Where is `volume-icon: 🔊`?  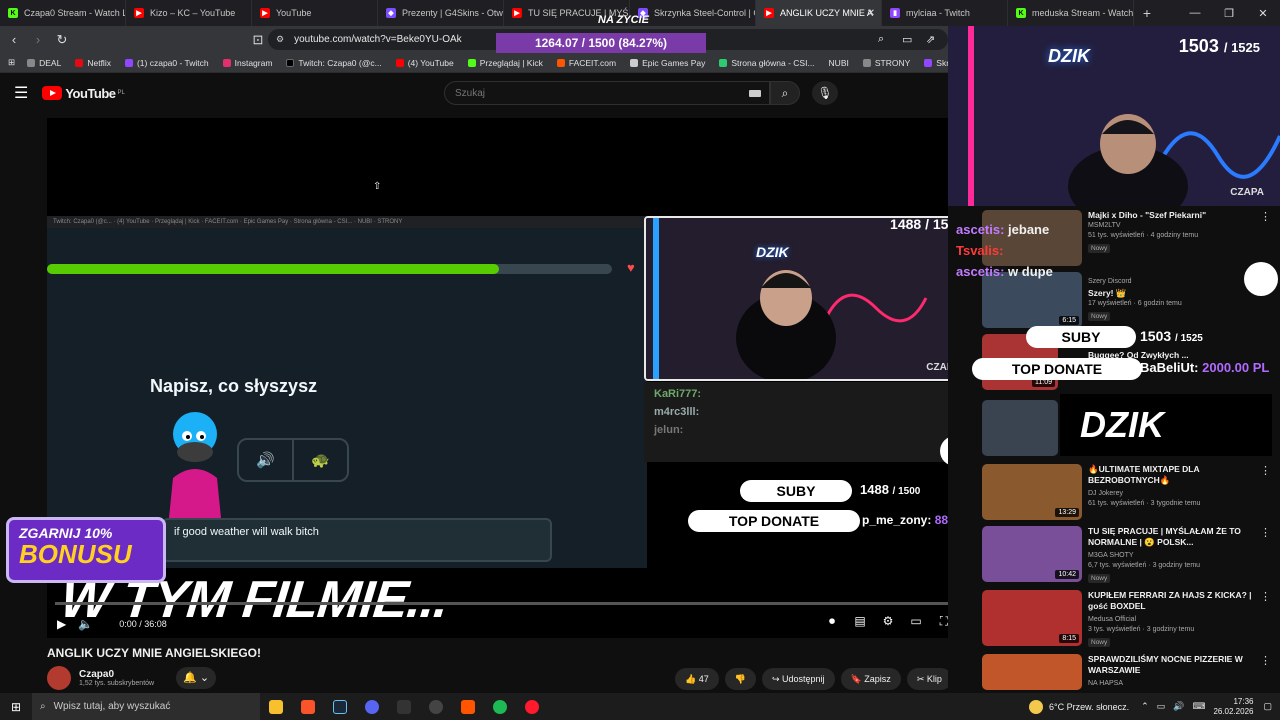
volume-icon: 🔊 is located at coordinates (1178, 706).